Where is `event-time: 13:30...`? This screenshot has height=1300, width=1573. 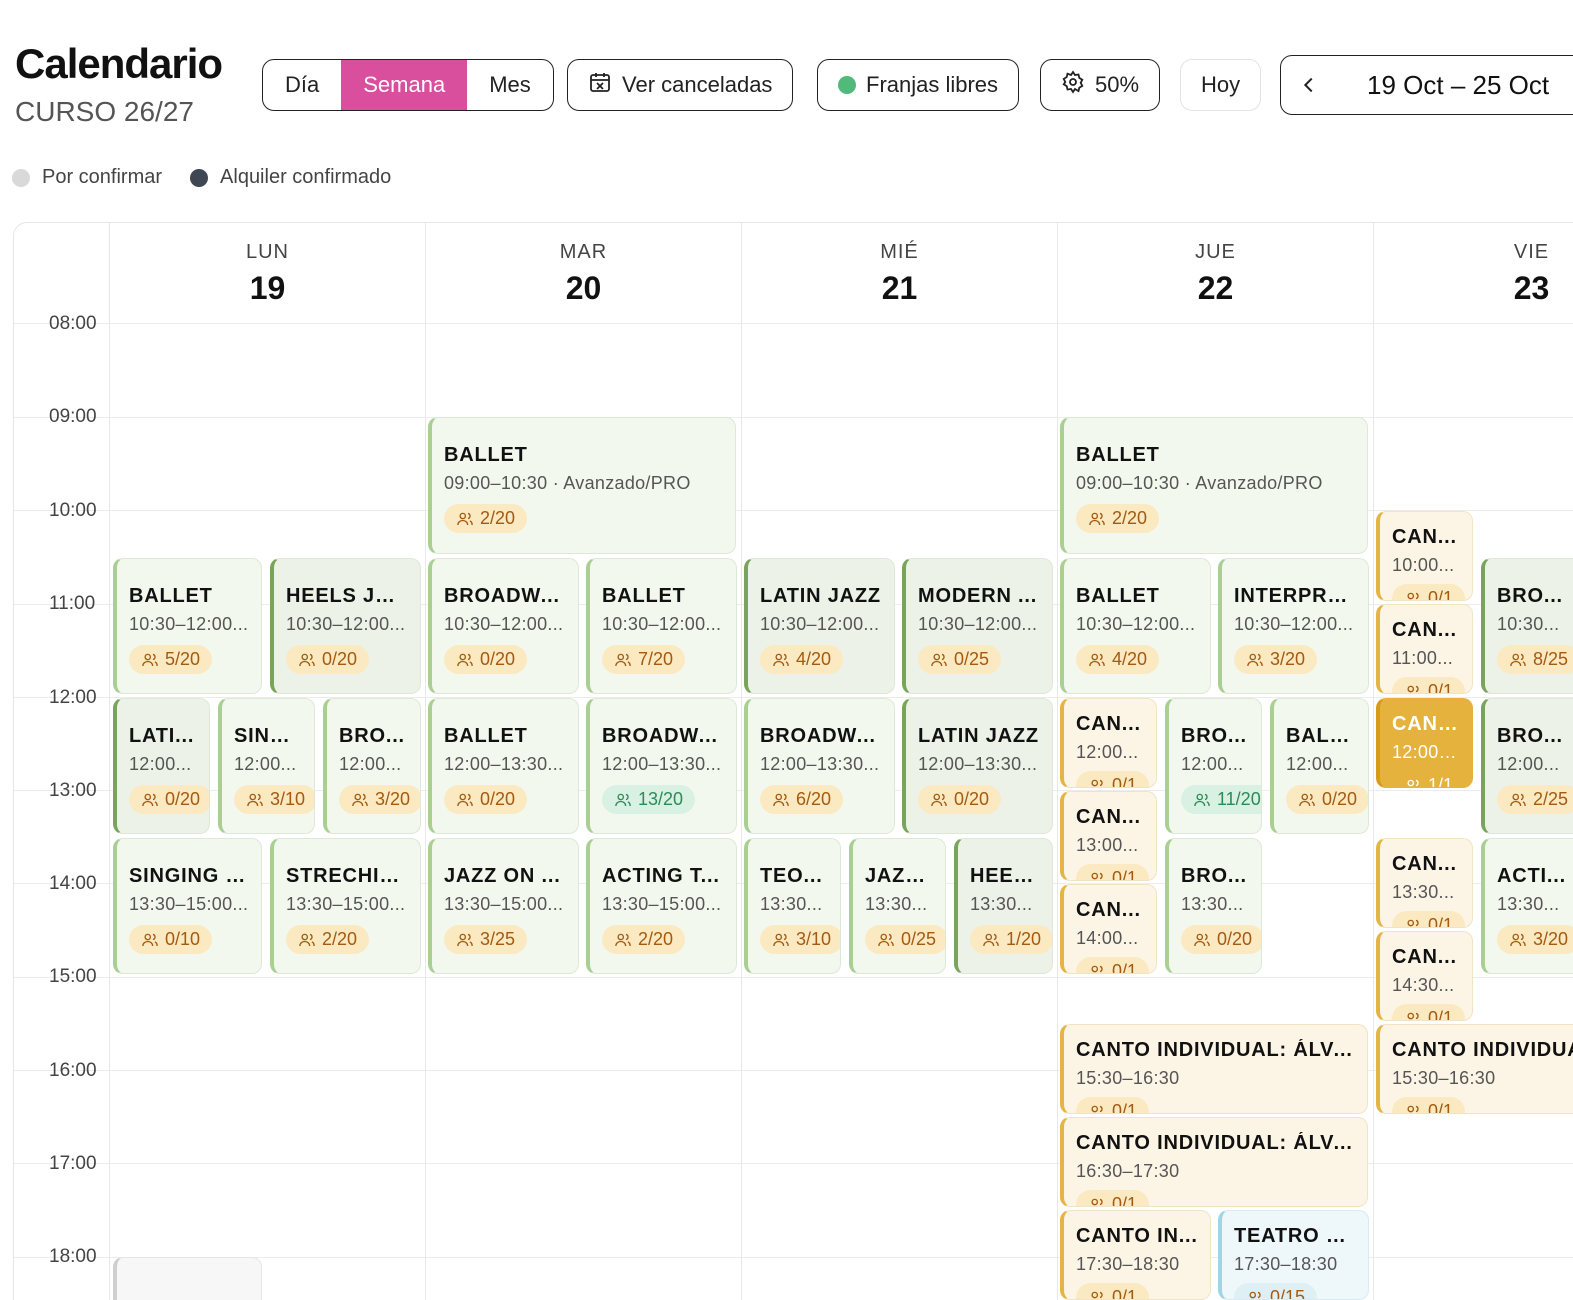
event-time: 13:30... is located at coordinates (1001, 904).